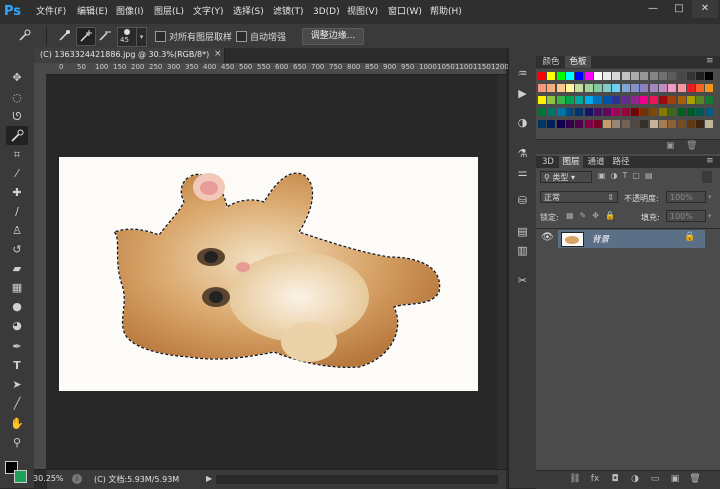 The image size is (720, 489). What do you see at coordinates (579, 197) in the screenshot?
I see `blend-mode-select: 正常 ⇕` at bounding box center [579, 197].